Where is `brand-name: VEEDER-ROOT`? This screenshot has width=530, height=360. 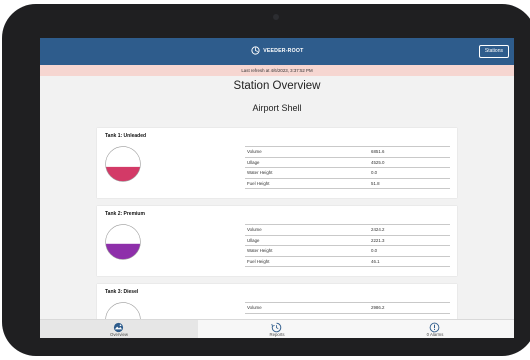
brand-name: VEEDER-ROOT is located at coordinates (283, 51).